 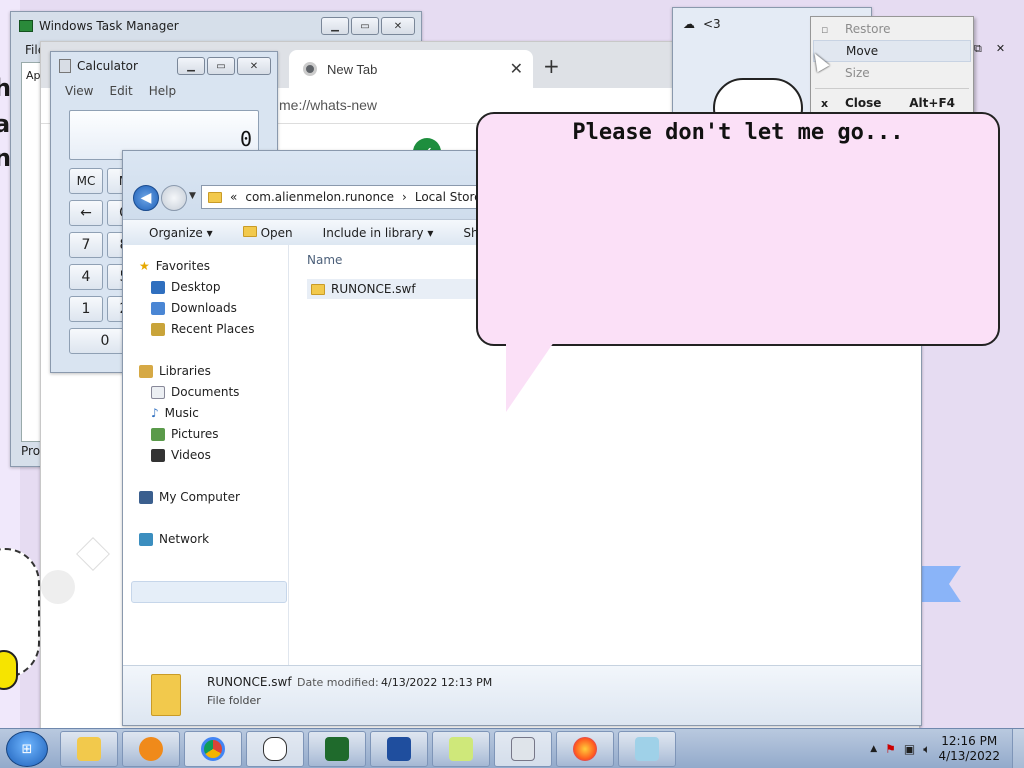 I want to click on nav-network: Network, so click(x=174, y=539).